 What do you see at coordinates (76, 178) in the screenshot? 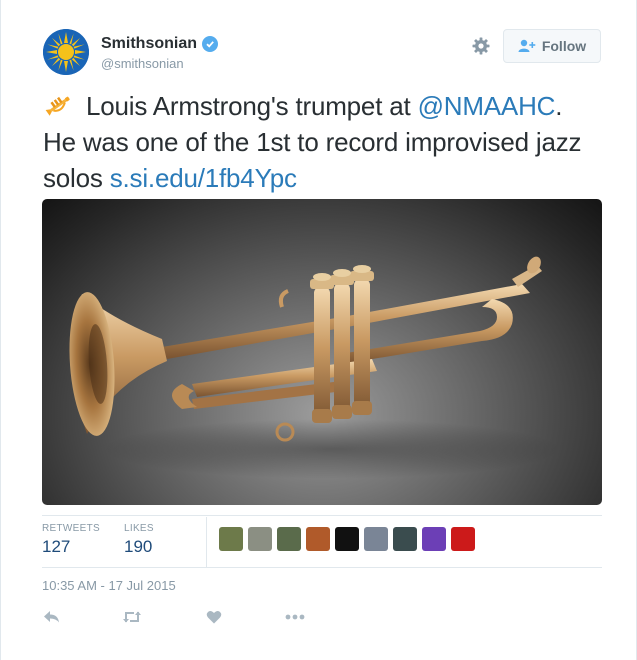
I see `tweet-text-line3: solos` at bounding box center [76, 178].